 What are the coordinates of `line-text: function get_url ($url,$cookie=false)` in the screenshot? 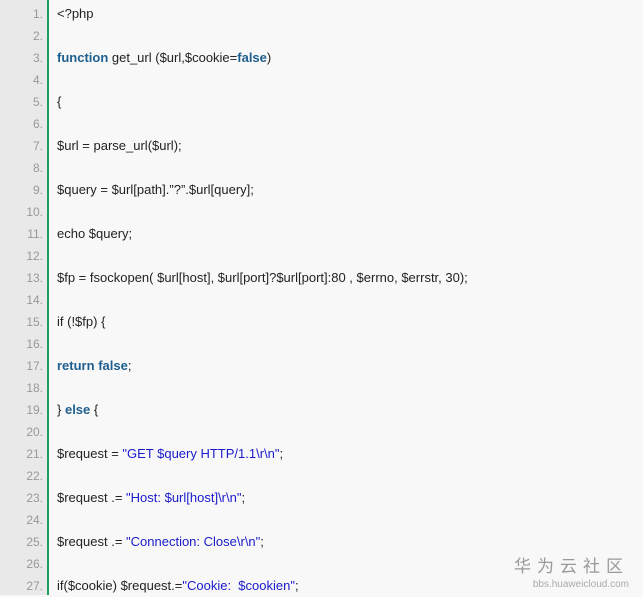 It's located at (159, 58).